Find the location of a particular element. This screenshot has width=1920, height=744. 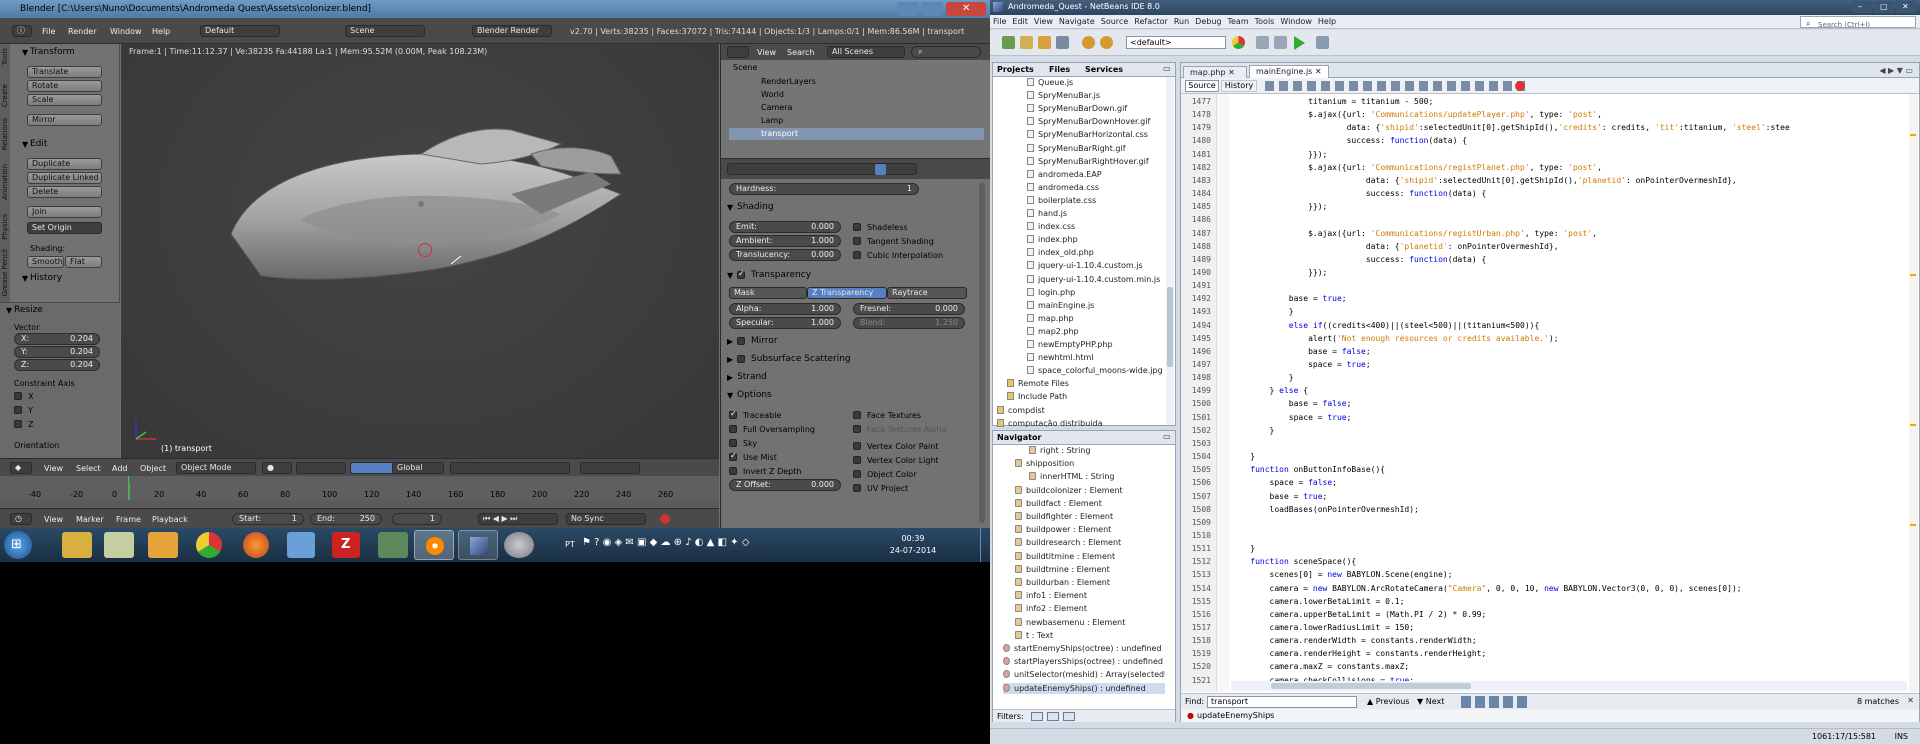

taskbar-remote-desktop-icon is located at coordinates (393, 545).